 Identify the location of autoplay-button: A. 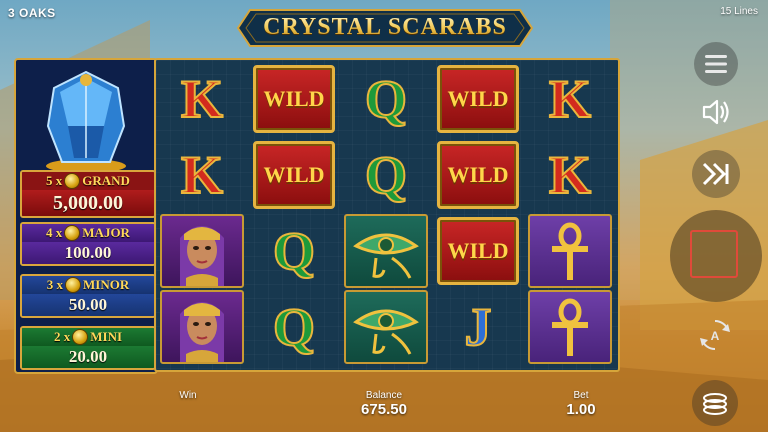
(715, 335).